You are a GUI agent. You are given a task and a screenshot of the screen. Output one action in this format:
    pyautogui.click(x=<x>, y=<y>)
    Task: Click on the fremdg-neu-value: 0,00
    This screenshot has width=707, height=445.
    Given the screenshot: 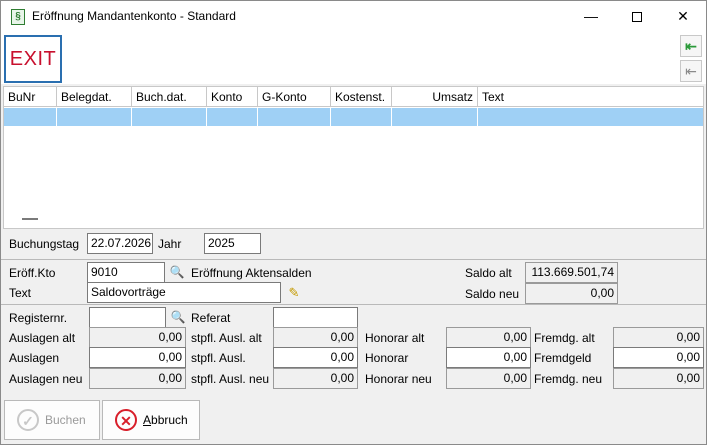 What is the action you would take?
    pyautogui.click(x=658, y=378)
    